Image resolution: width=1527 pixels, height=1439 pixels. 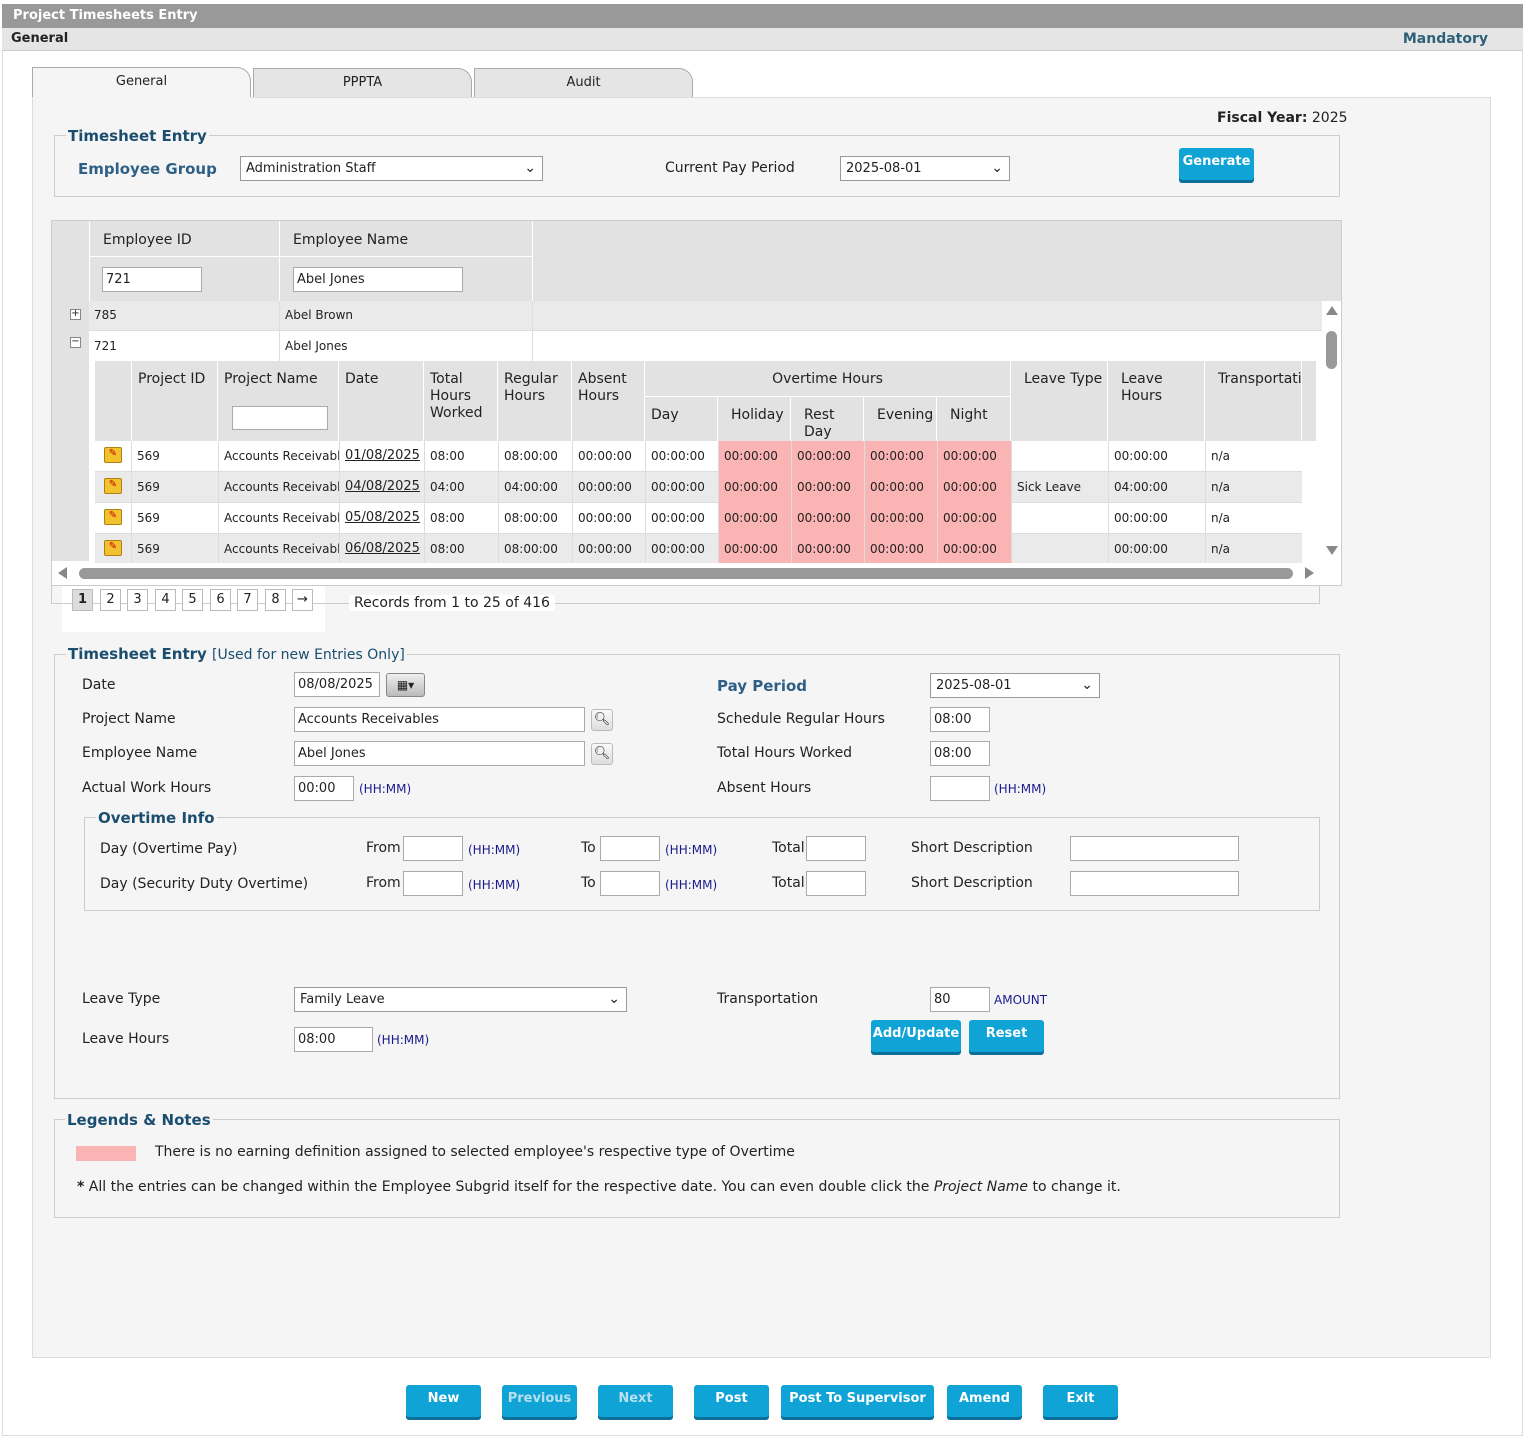 I want to click on calendar-icon: ▦▾, so click(x=405, y=685).